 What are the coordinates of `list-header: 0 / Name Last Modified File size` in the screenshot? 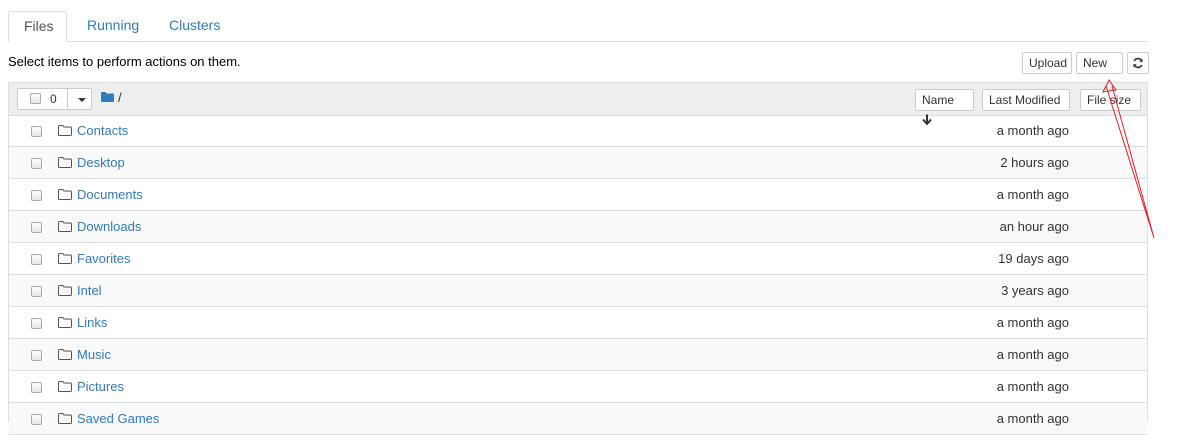 It's located at (578, 104).